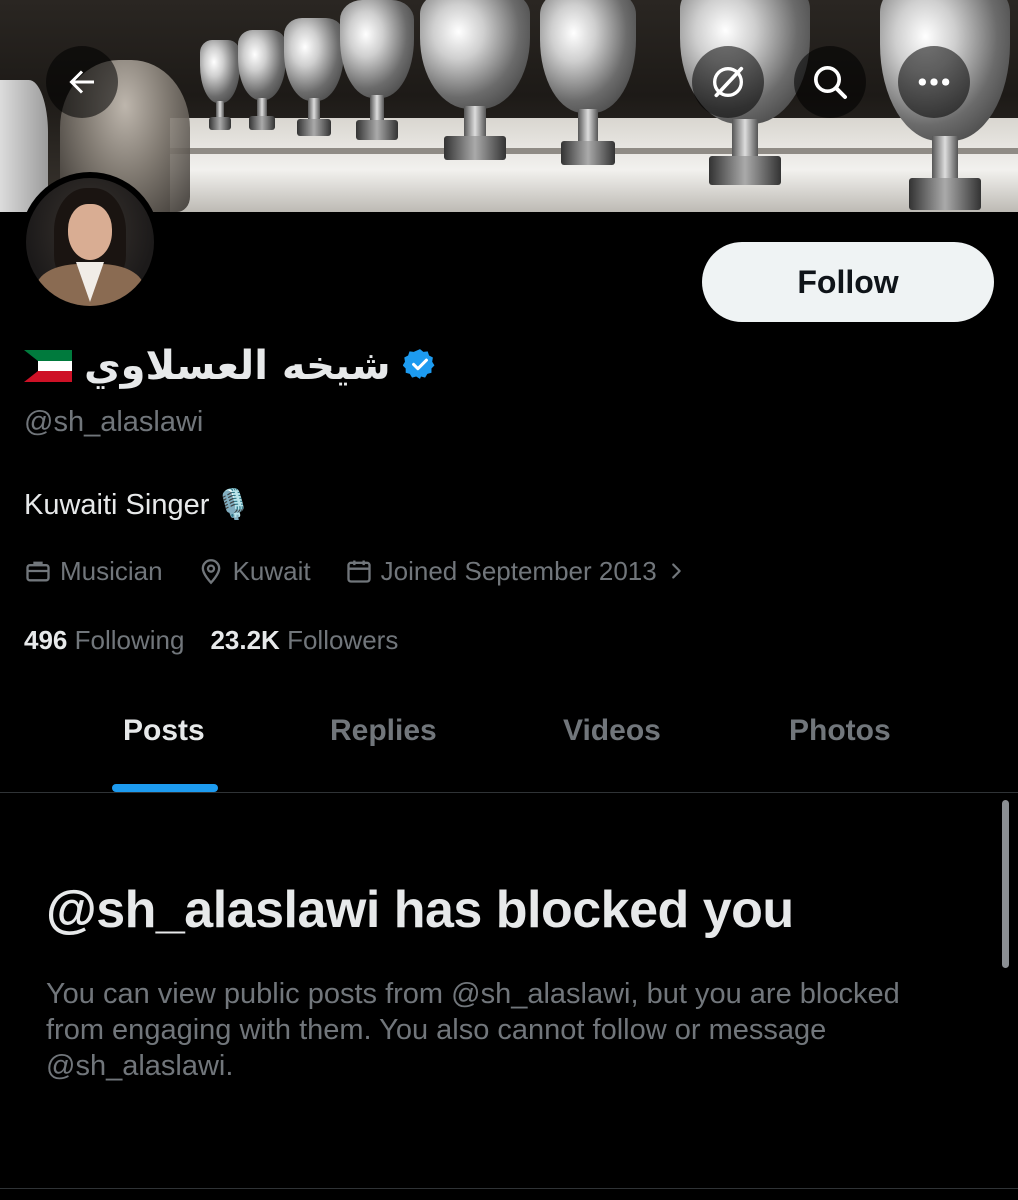 The width and height of the screenshot is (1018, 1200). I want to click on tab-replies: Replies, so click(383, 731).